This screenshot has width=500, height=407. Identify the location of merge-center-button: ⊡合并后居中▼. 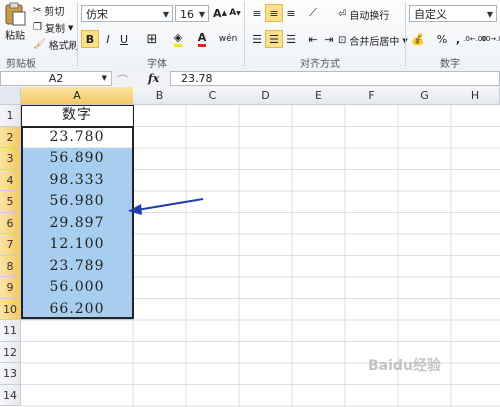
(373, 40).